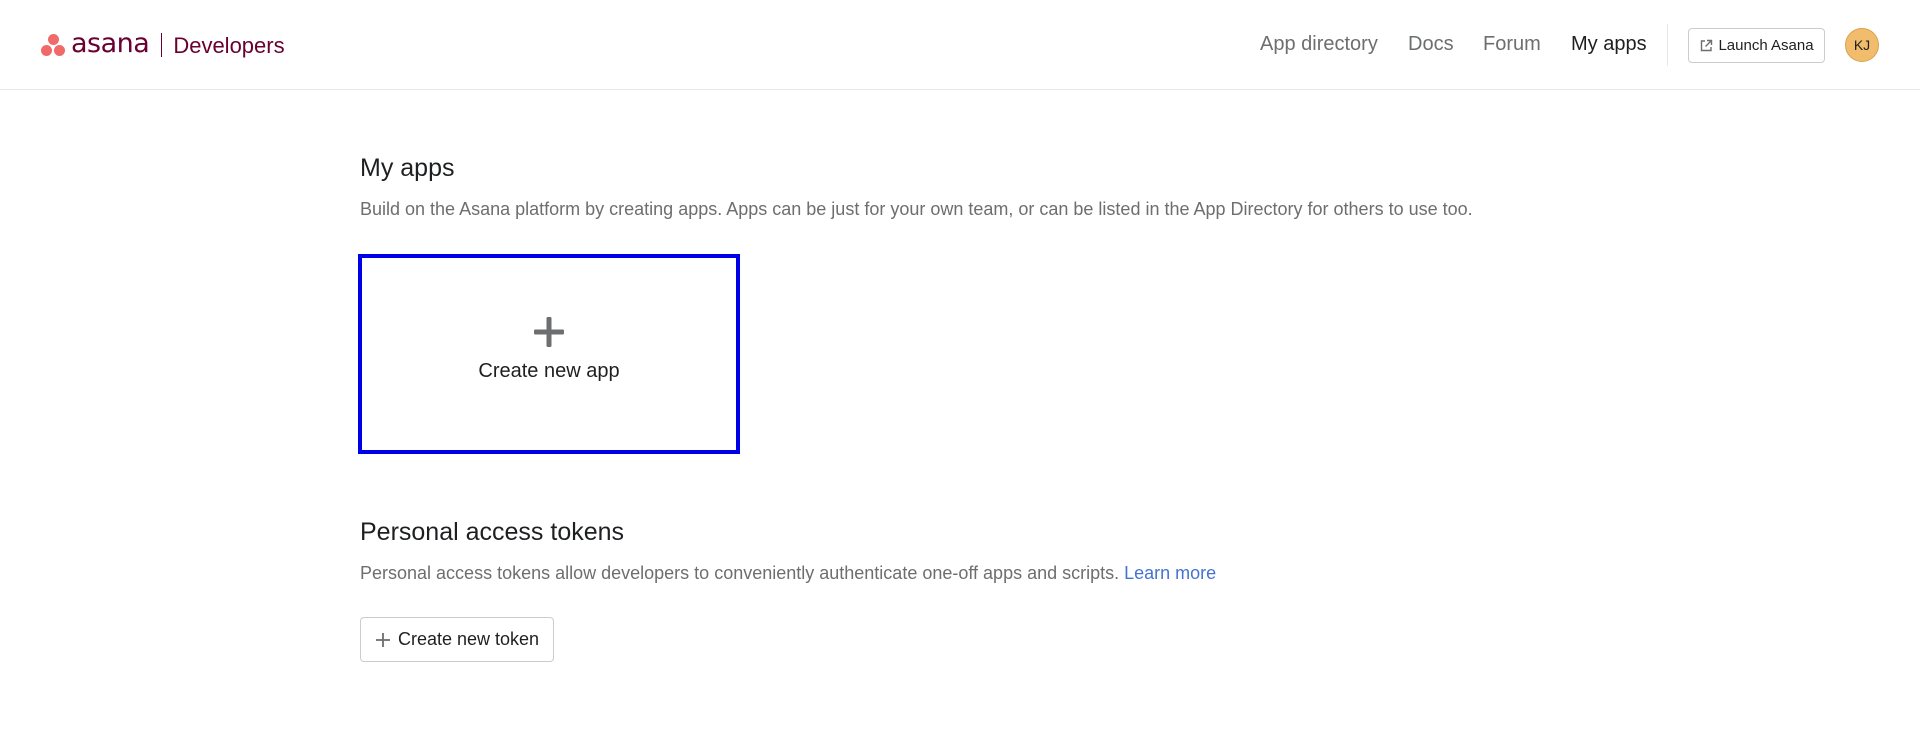 The height and width of the screenshot is (754, 1920). I want to click on asana-developers-logo: asana Developers, so click(162, 45).